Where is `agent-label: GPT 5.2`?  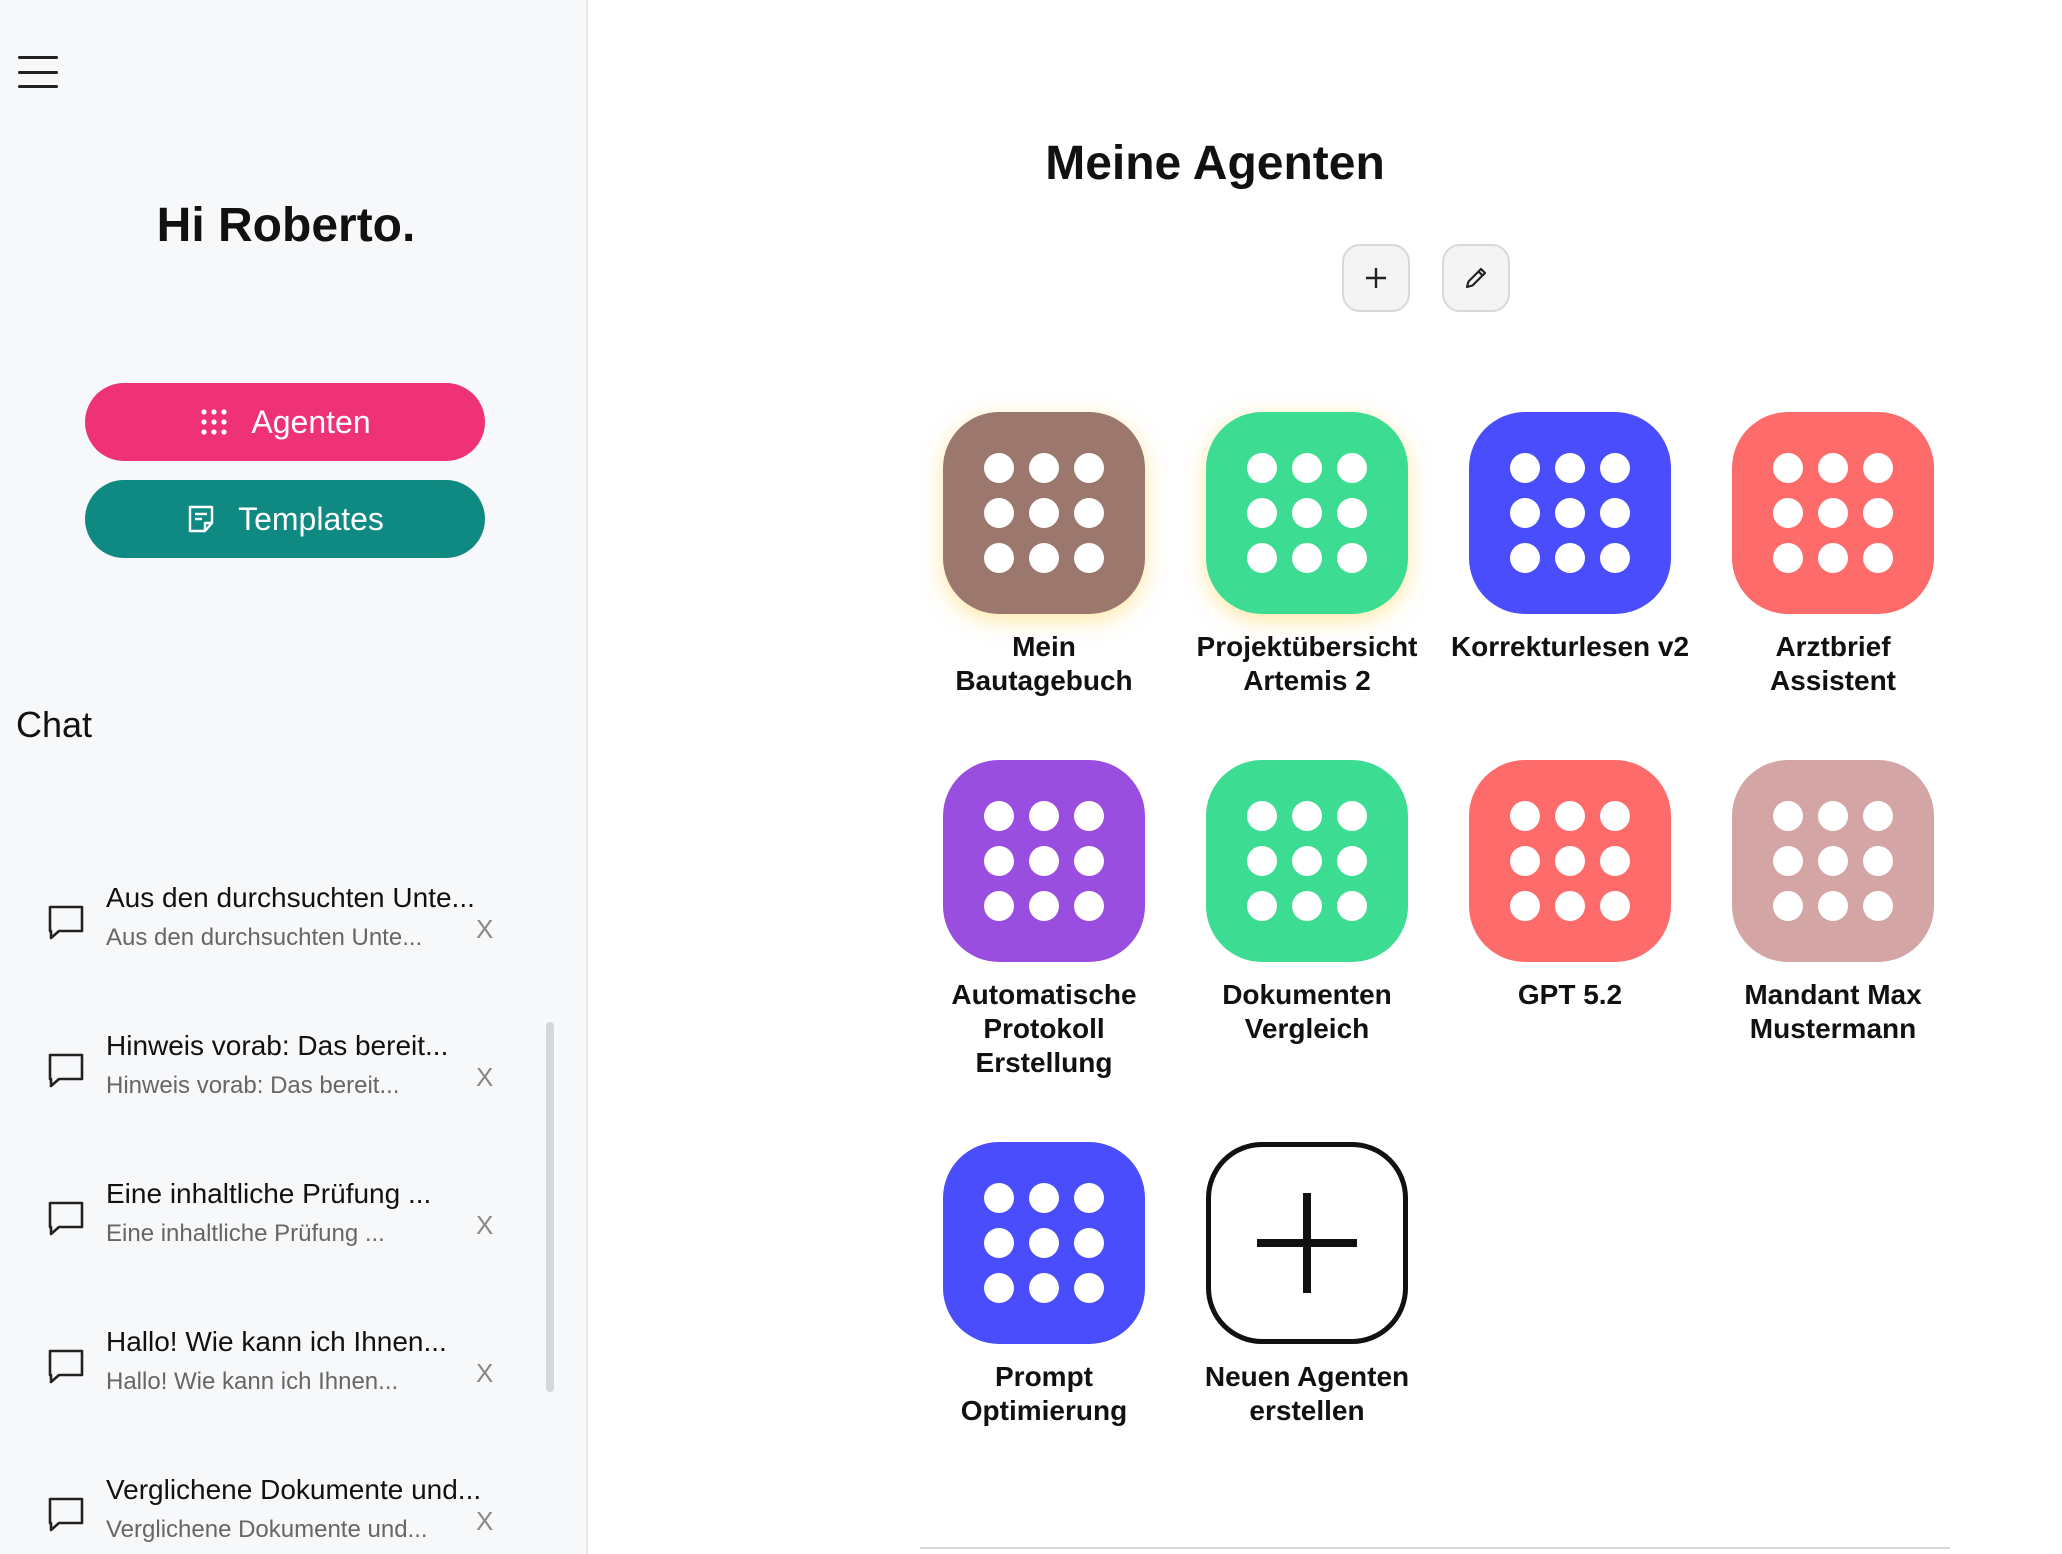
agent-label: GPT 5.2 is located at coordinates (1570, 994).